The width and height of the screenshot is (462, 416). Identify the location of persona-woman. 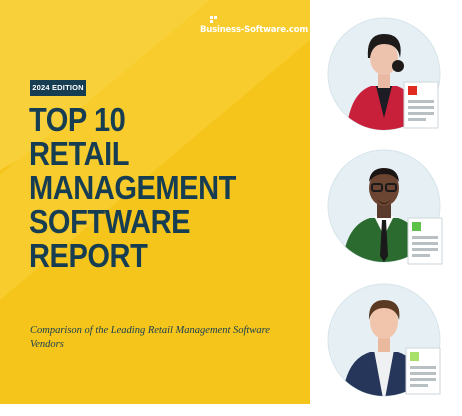
(388, 76).